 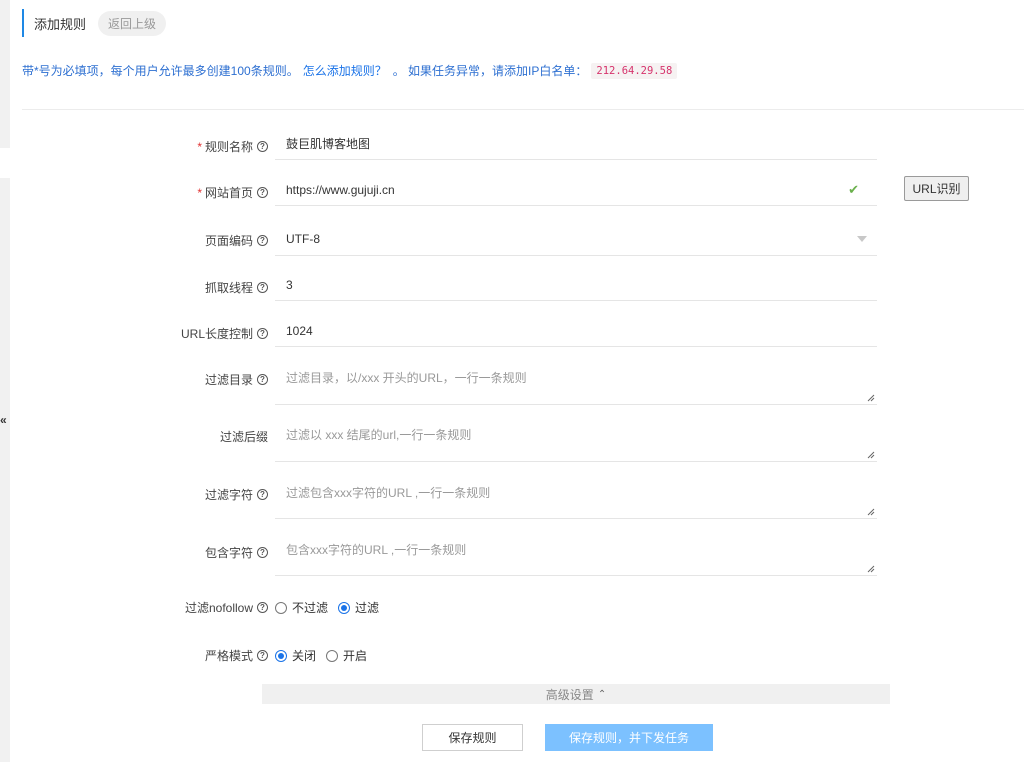 I want to click on strict-mode-radio-group: 关闭 开启, so click(x=326, y=655).